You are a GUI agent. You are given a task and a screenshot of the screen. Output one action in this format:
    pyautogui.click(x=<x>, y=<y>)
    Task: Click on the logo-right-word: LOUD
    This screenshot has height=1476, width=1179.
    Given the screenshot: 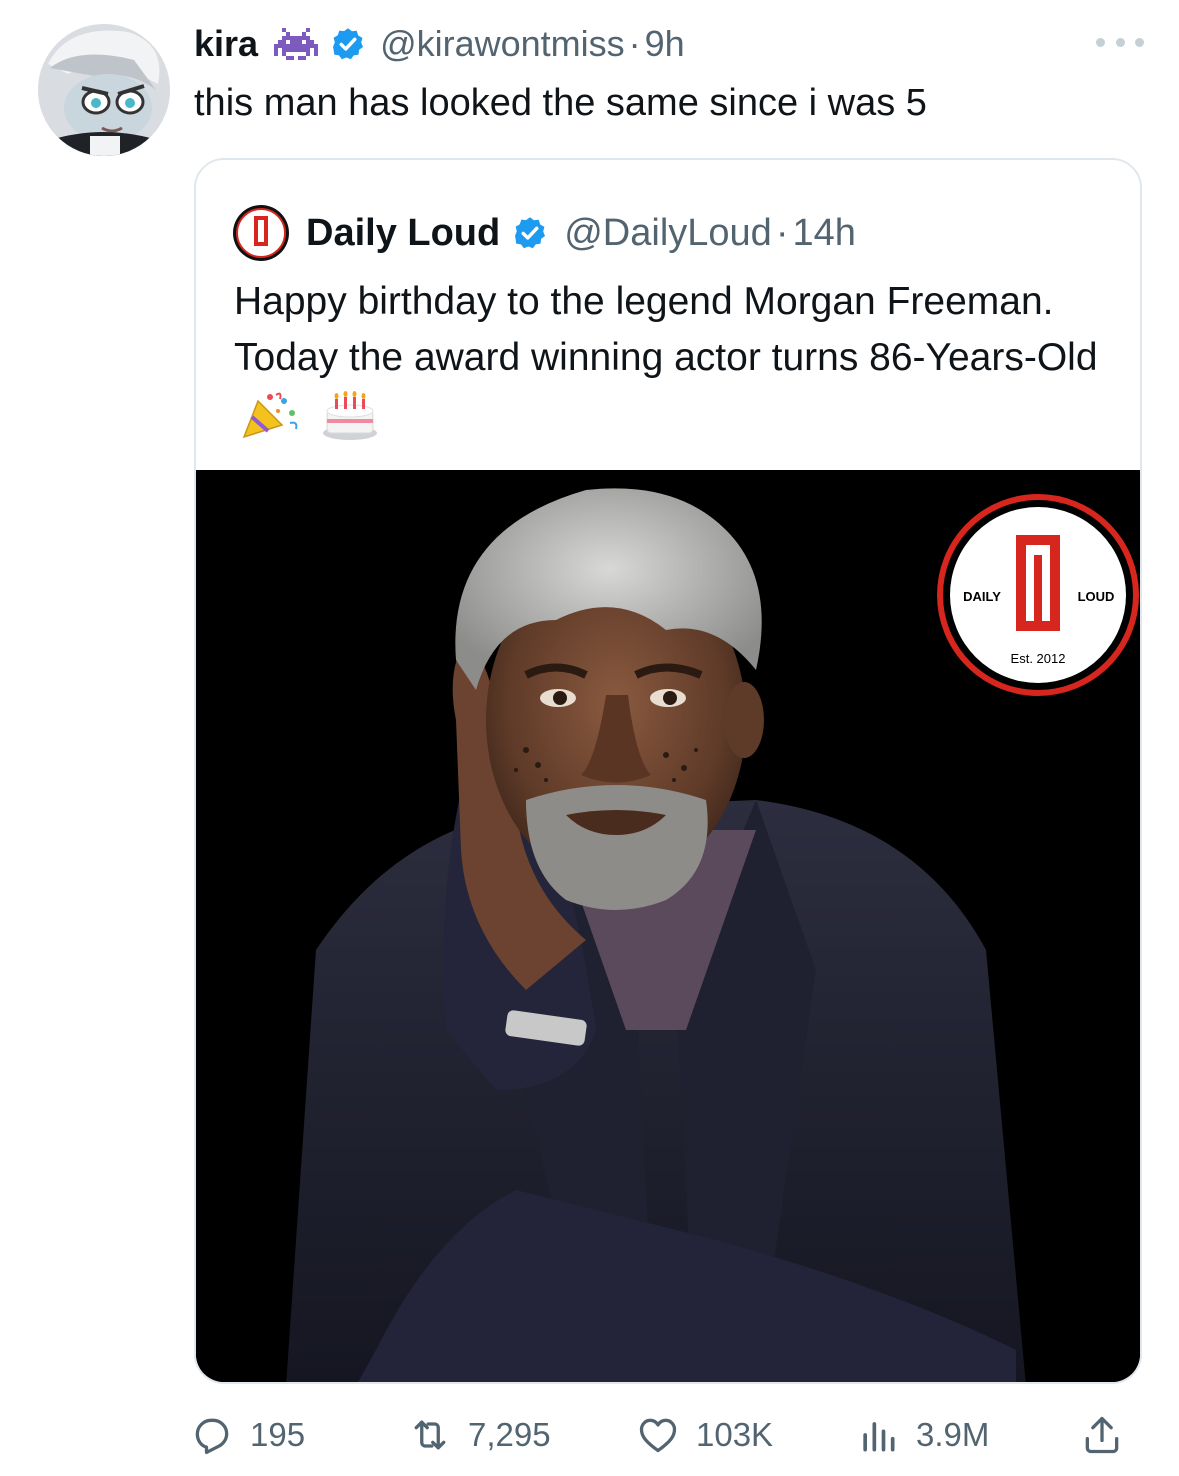 What is the action you would take?
    pyautogui.click(x=1096, y=596)
    